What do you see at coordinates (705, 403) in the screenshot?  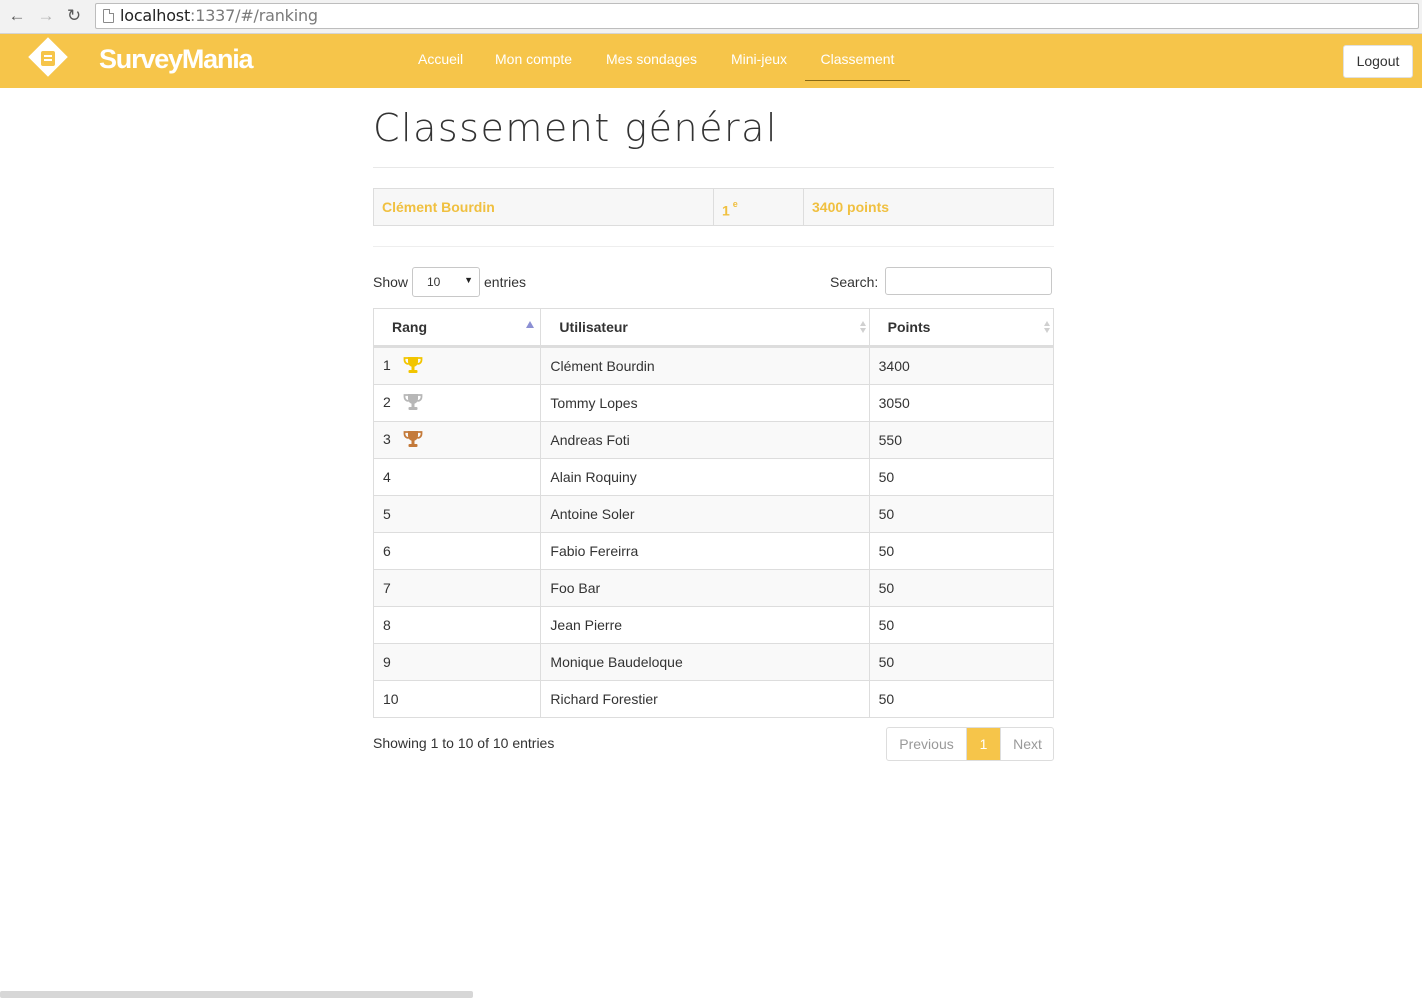 I see `user-cell: Tommy Lopes` at bounding box center [705, 403].